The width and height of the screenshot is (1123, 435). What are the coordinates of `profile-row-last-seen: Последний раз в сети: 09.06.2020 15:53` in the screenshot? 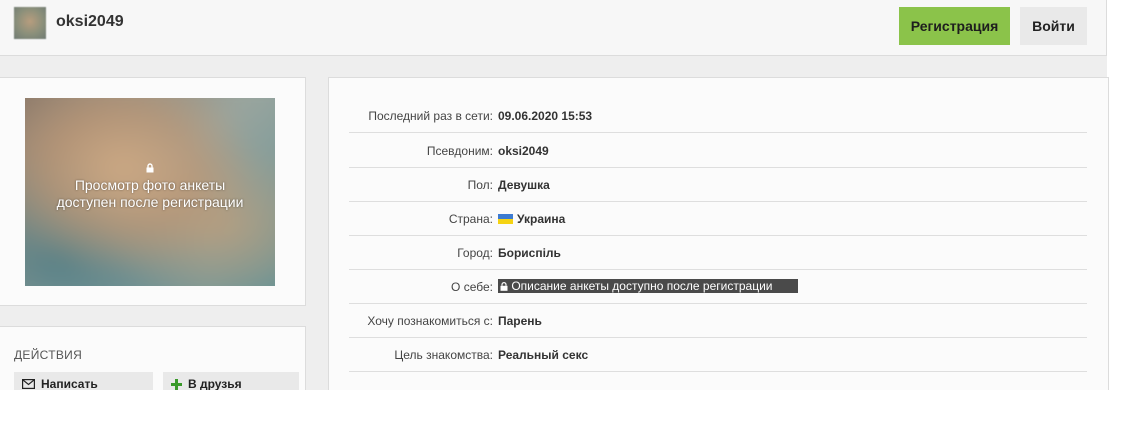 It's located at (718, 115).